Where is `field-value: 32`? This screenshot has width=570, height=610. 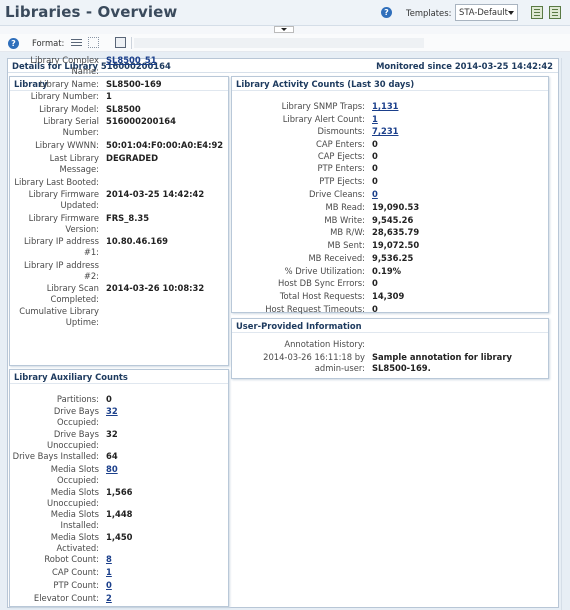
field-value: 32 is located at coordinates (112, 434).